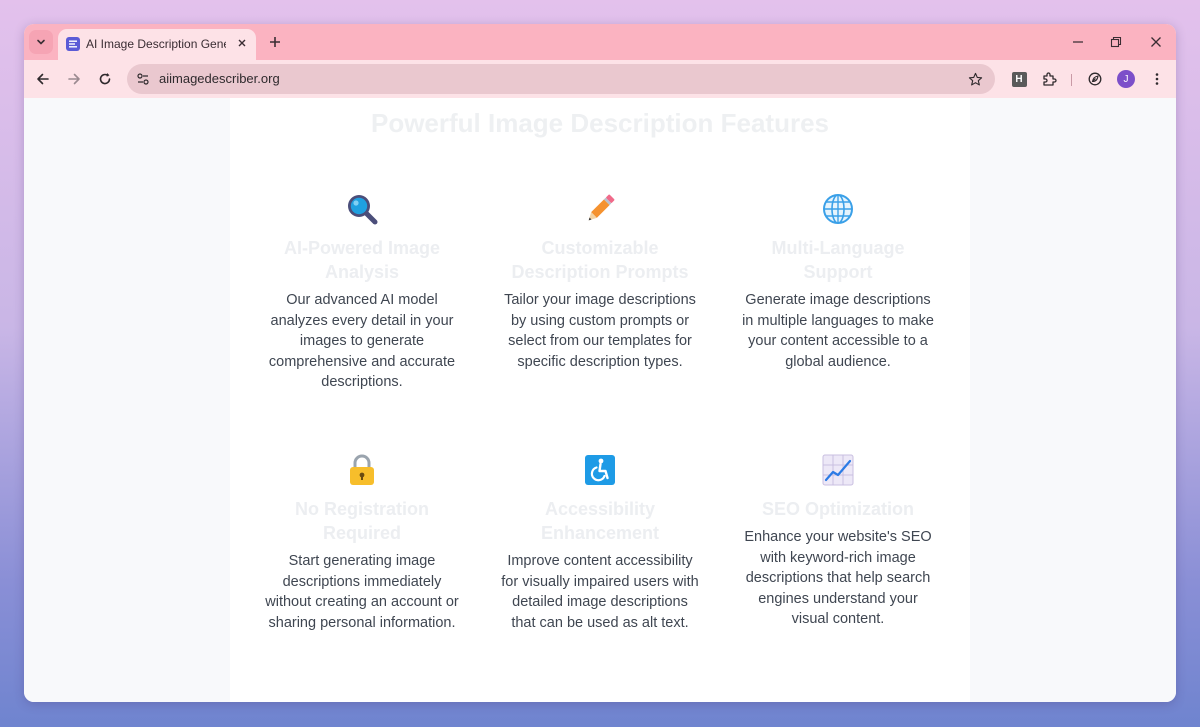 The height and width of the screenshot is (727, 1200). What do you see at coordinates (599, 123) in the screenshot?
I see `section-title: Powerful Image Description Features` at bounding box center [599, 123].